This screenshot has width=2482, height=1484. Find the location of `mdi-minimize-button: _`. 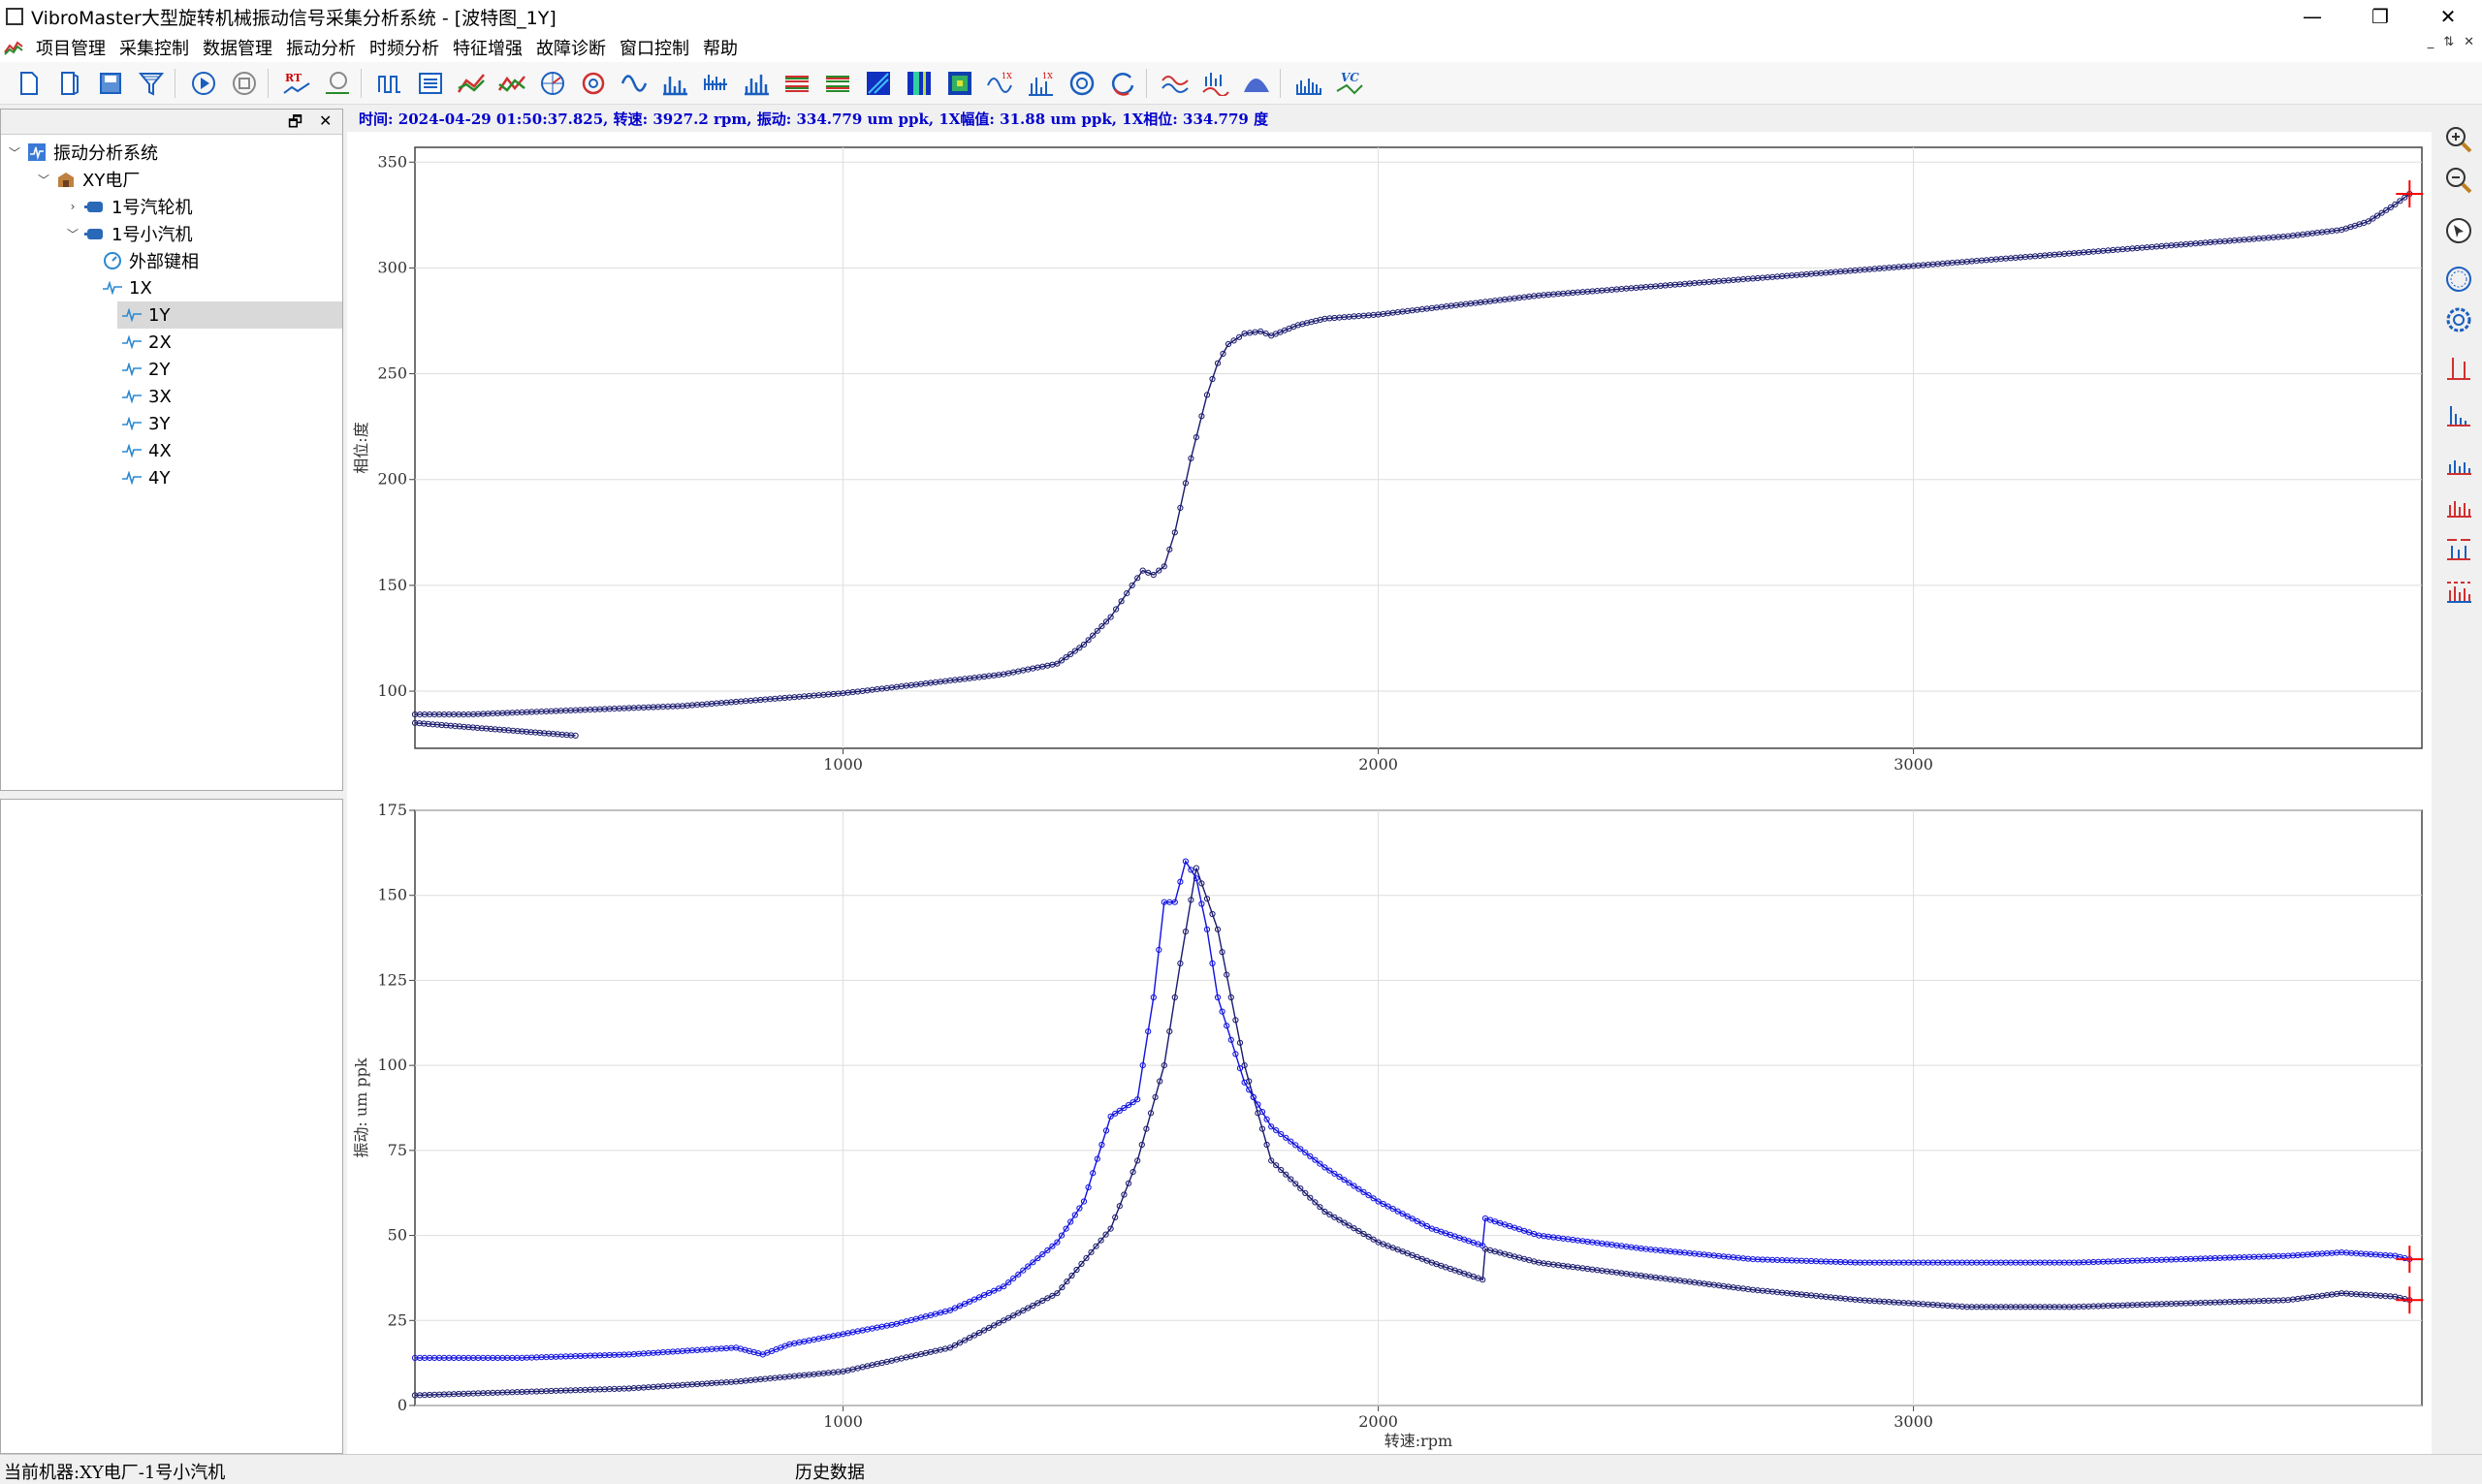

mdi-minimize-button: _ is located at coordinates (2431, 42).